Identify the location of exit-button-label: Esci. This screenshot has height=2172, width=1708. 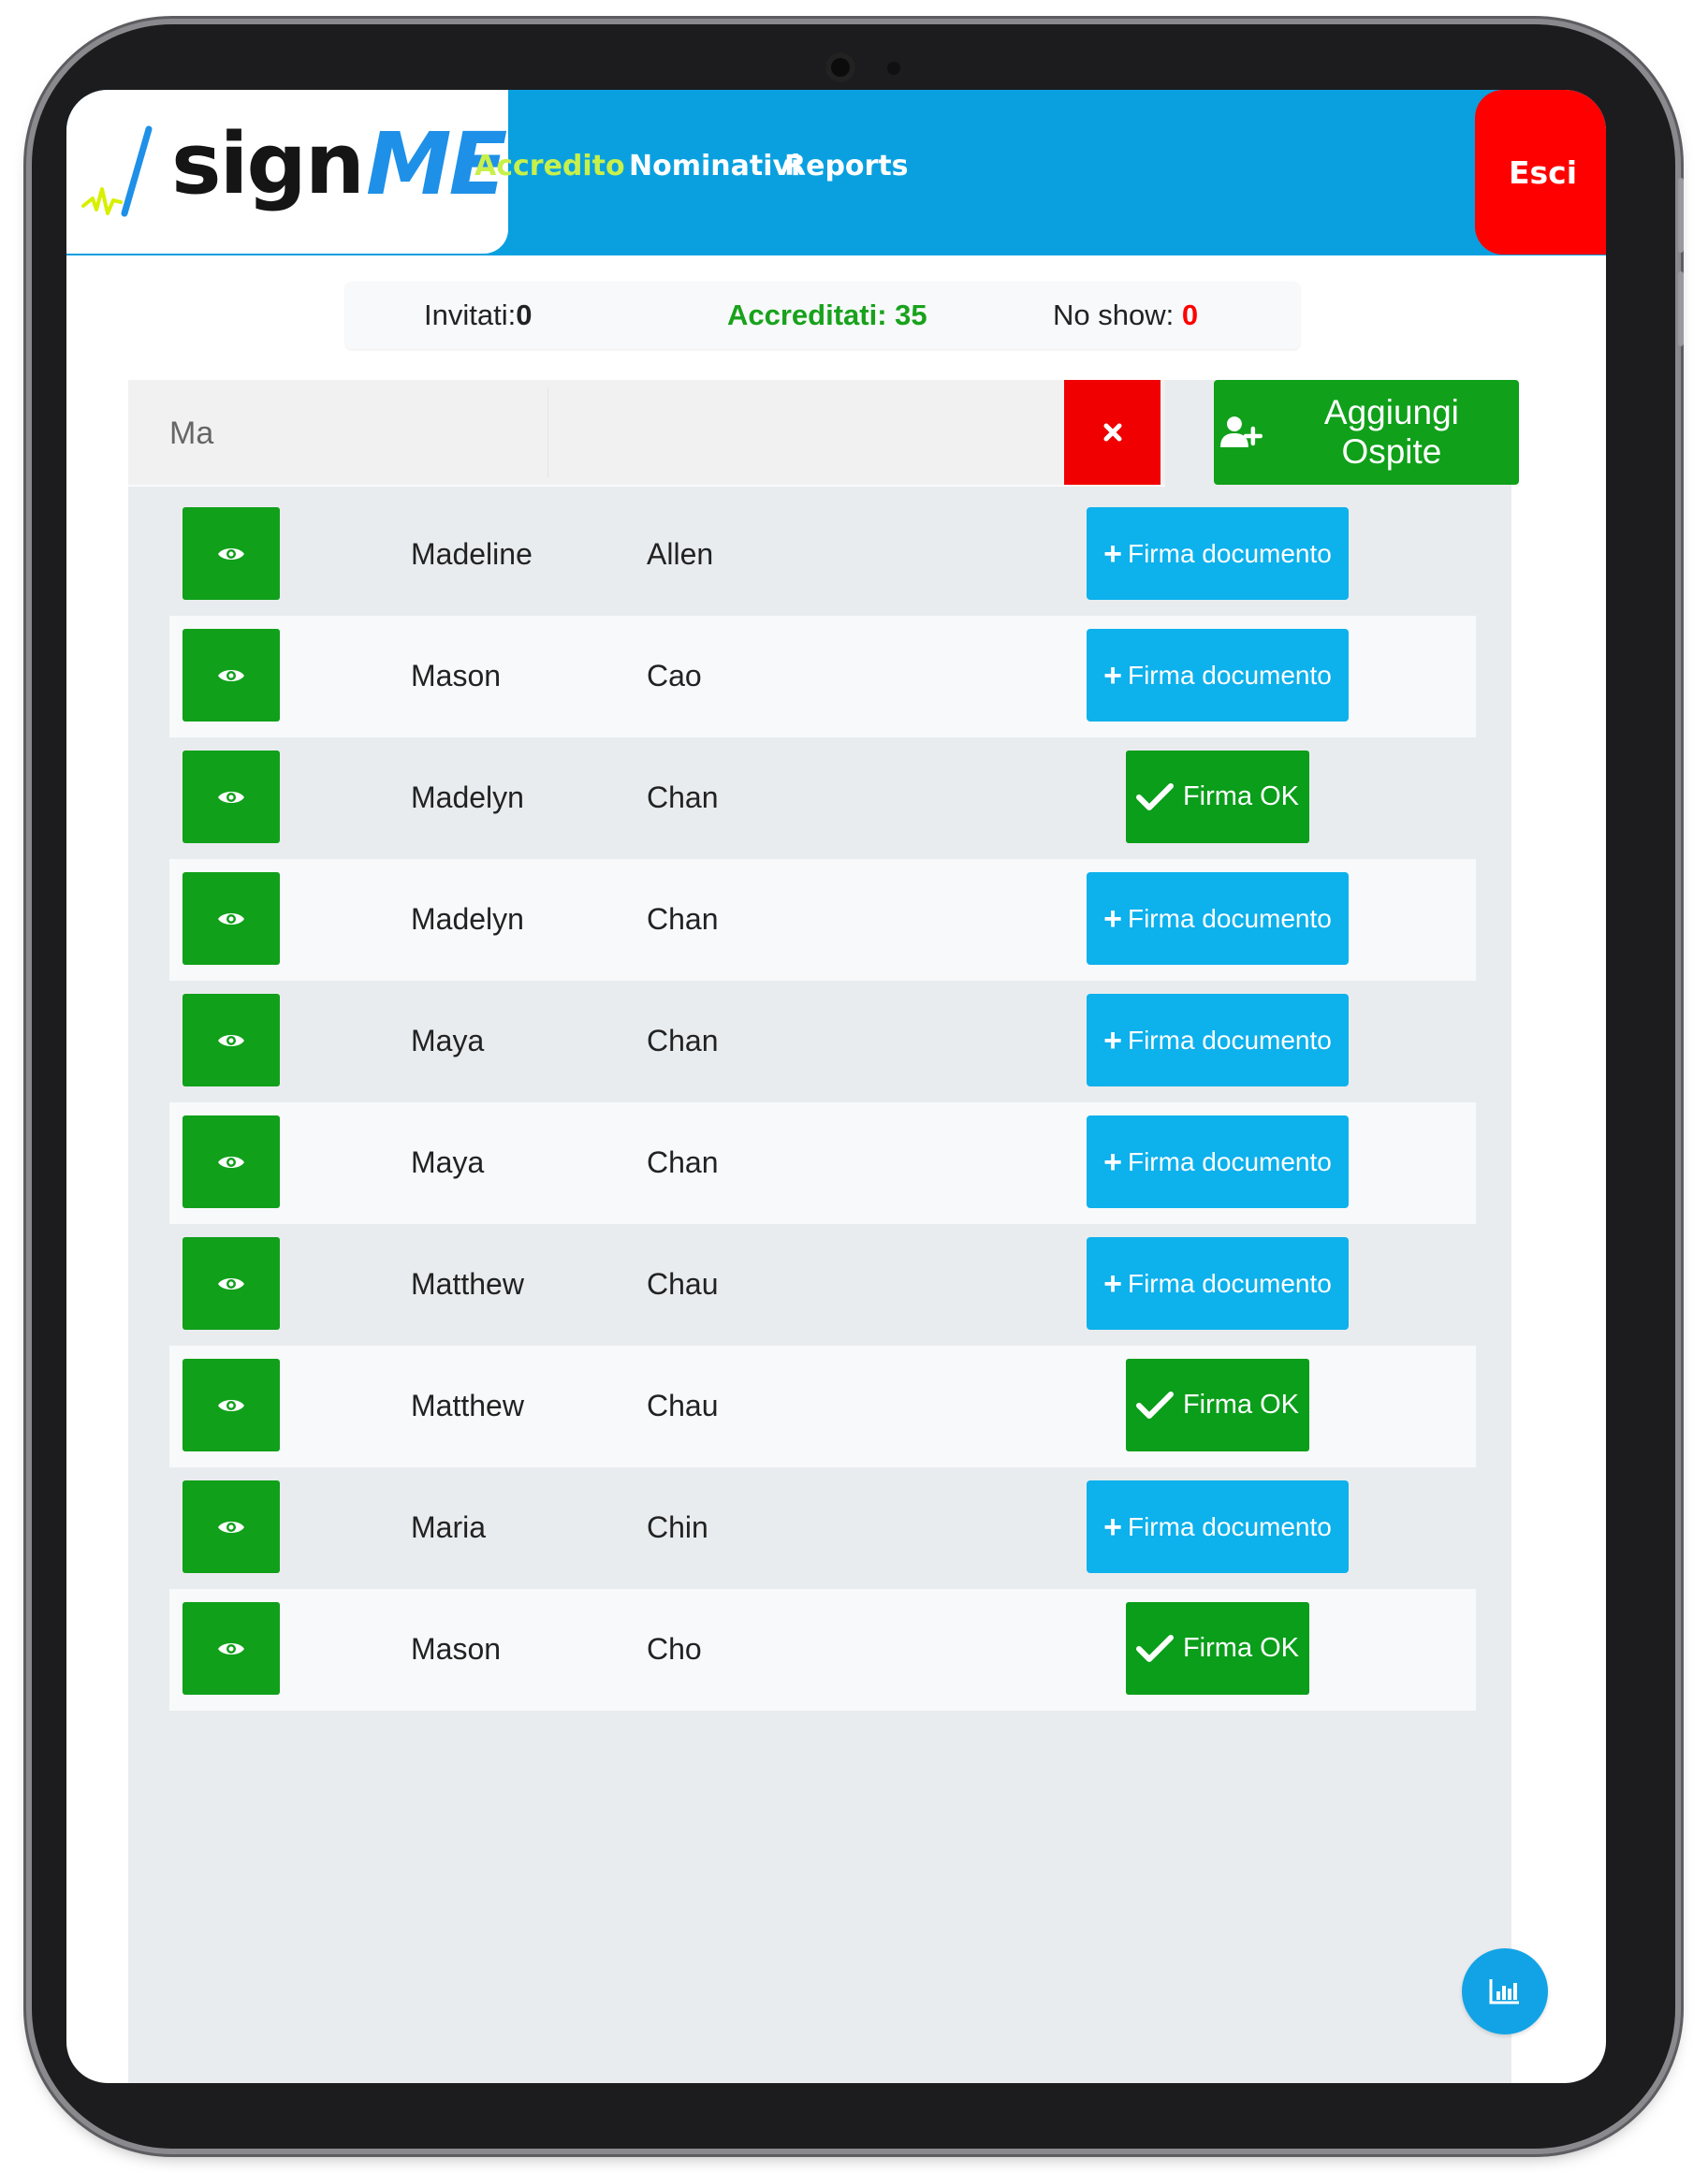
(1543, 172).